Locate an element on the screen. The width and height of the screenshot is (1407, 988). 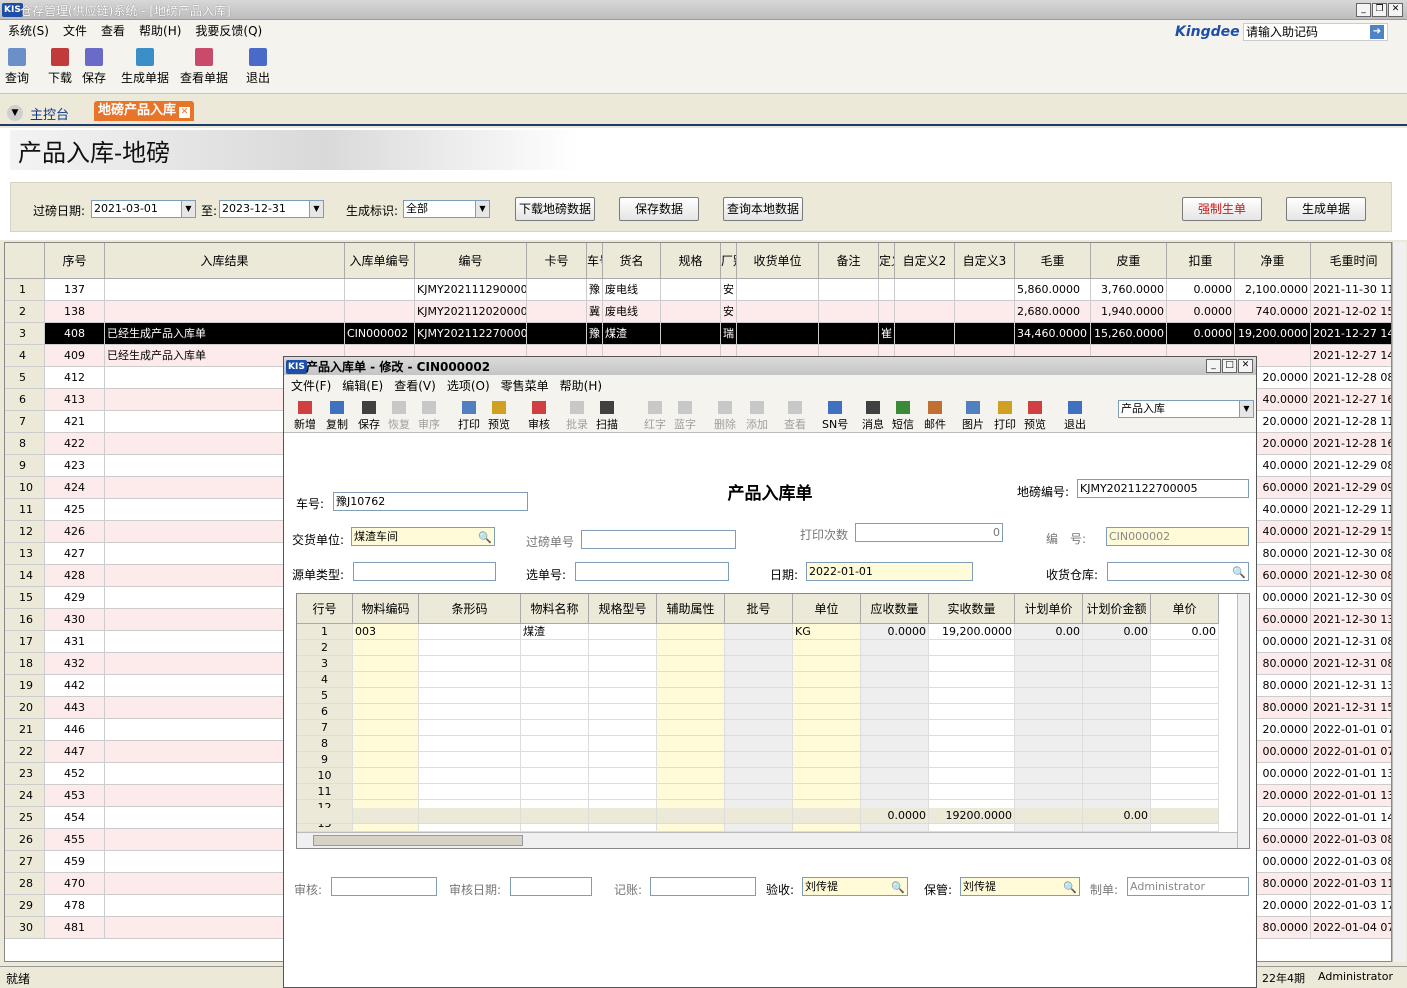
table-cell: 455 is located at coordinates (75, 840).